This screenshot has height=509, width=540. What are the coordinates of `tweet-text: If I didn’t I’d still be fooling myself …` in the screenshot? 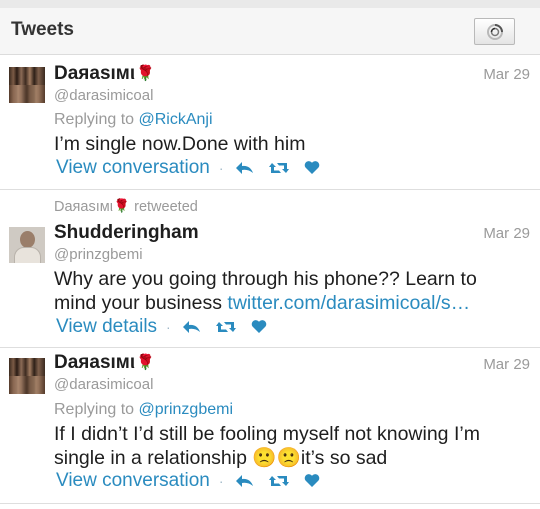 It's located at (267, 446).